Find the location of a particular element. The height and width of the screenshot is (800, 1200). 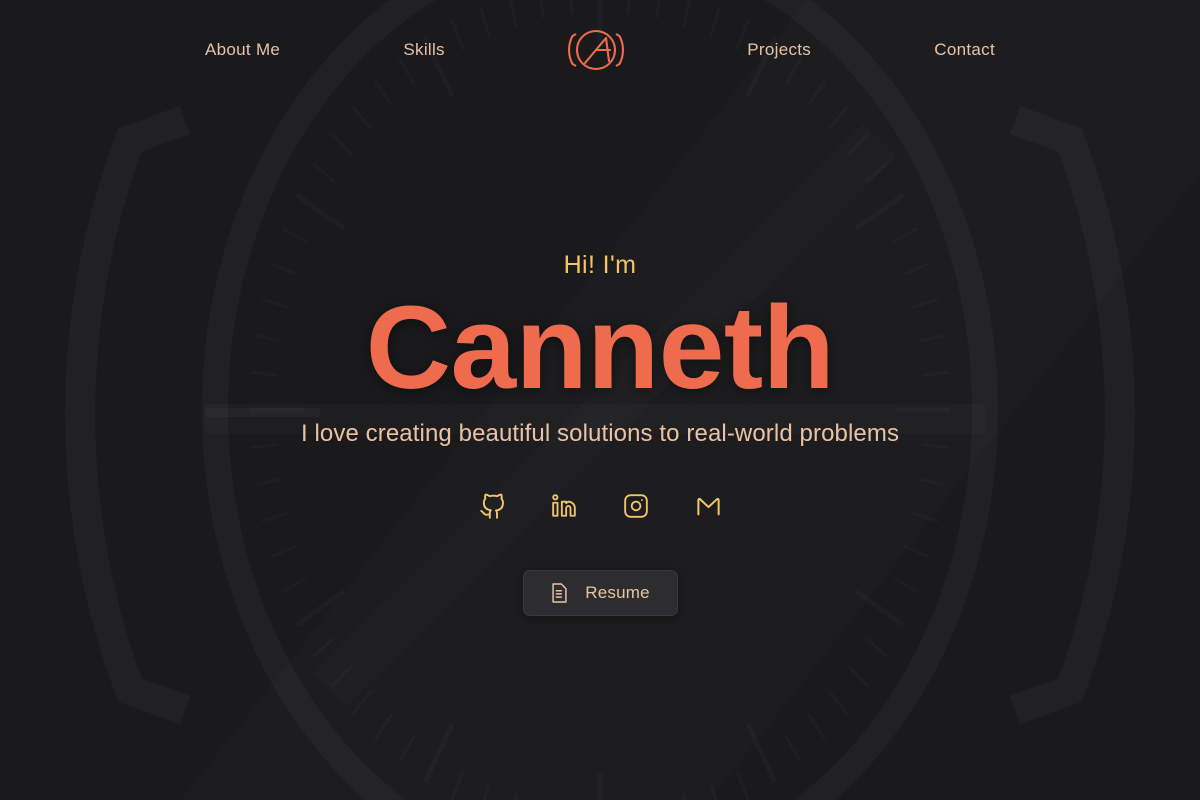

social-link-gmail is located at coordinates (708, 506).